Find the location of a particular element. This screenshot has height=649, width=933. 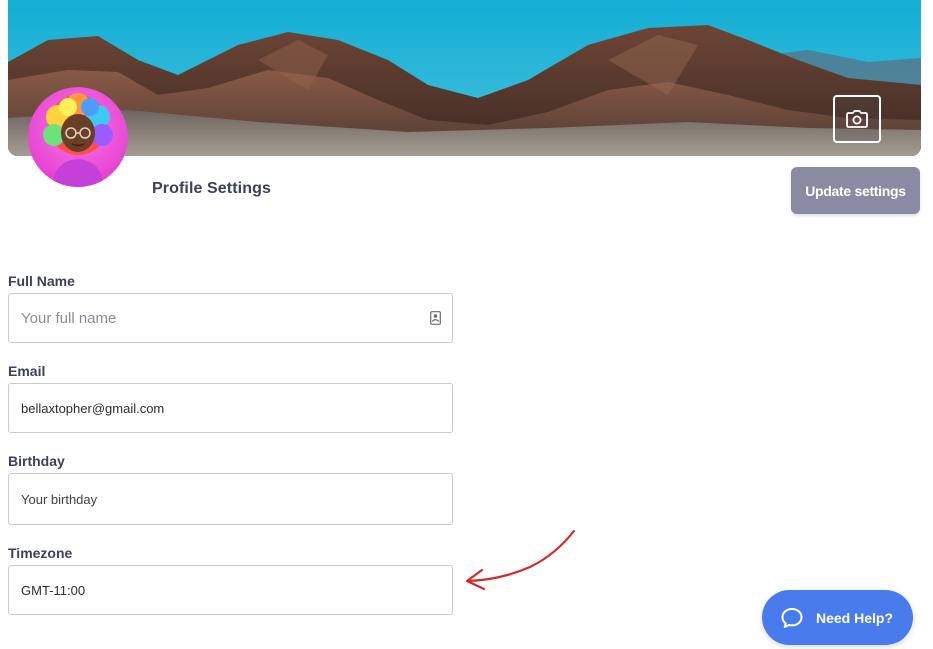

full-name-field-container is located at coordinates (230, 318).